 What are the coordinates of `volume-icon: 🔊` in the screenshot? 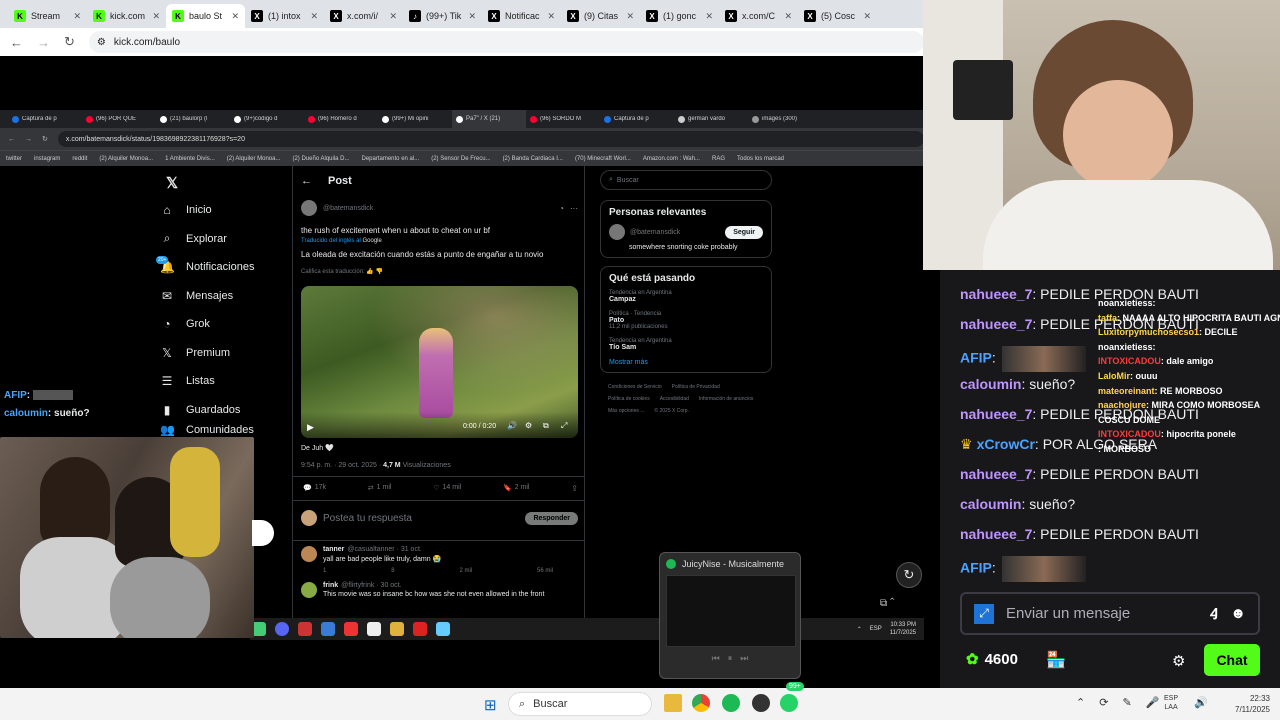 It's located at (512, 425).